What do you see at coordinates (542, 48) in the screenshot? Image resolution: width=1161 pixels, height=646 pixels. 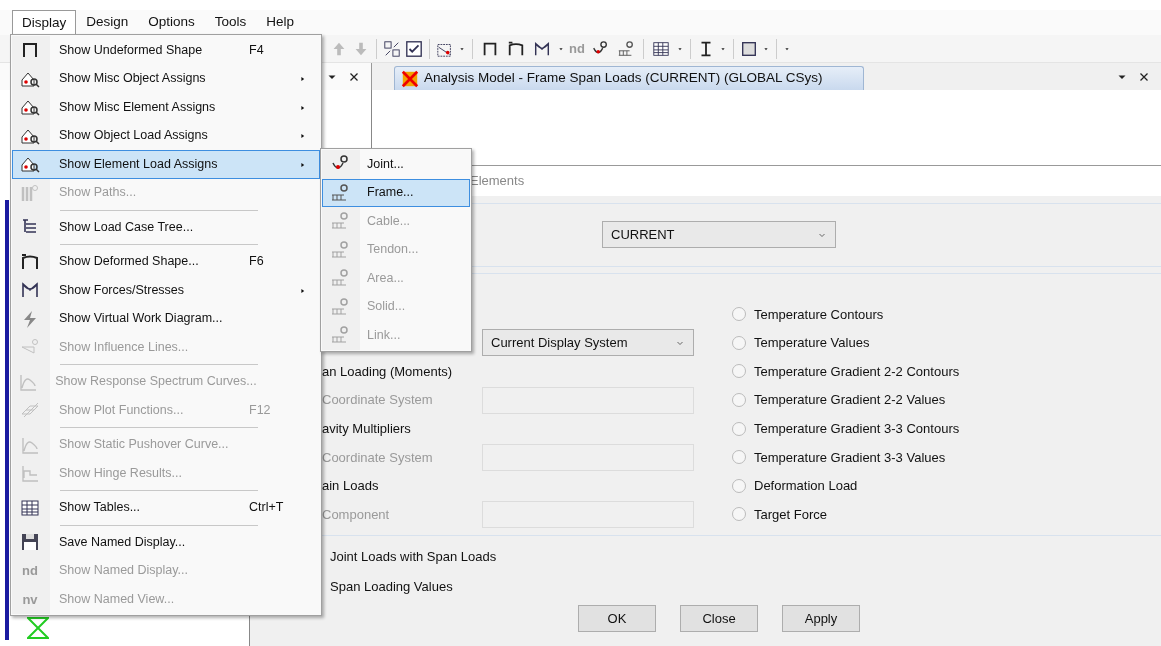 I see `moment-diagram-icon` at bounding box center [542, 48].